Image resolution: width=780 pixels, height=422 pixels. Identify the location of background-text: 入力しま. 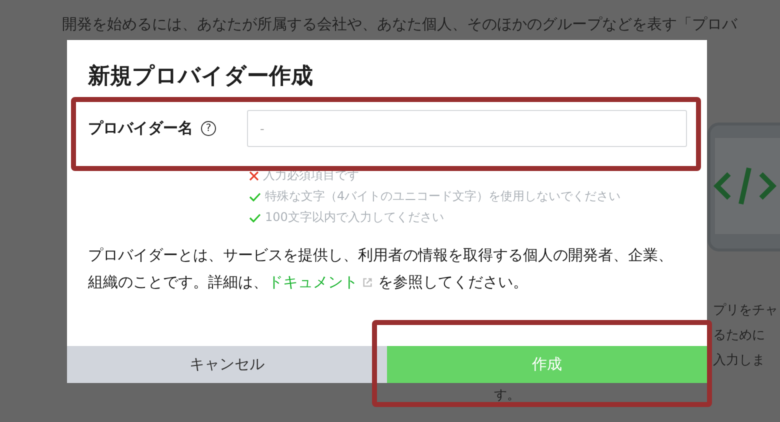
(739, 361).